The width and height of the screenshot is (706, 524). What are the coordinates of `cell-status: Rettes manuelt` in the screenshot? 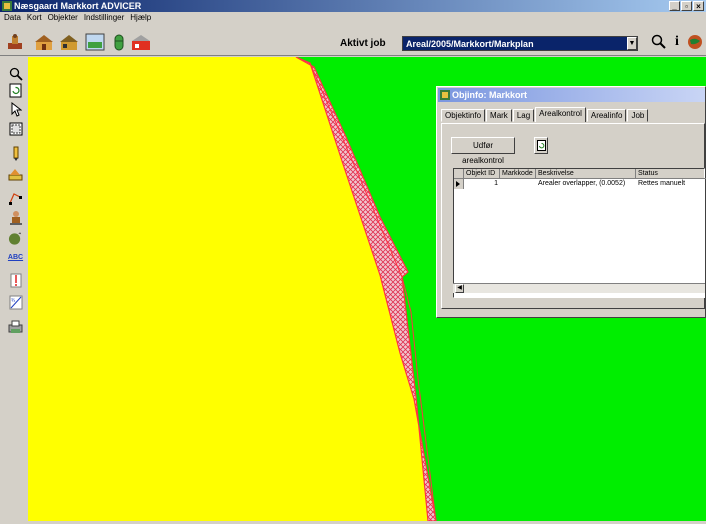 It's located at (662, 183).